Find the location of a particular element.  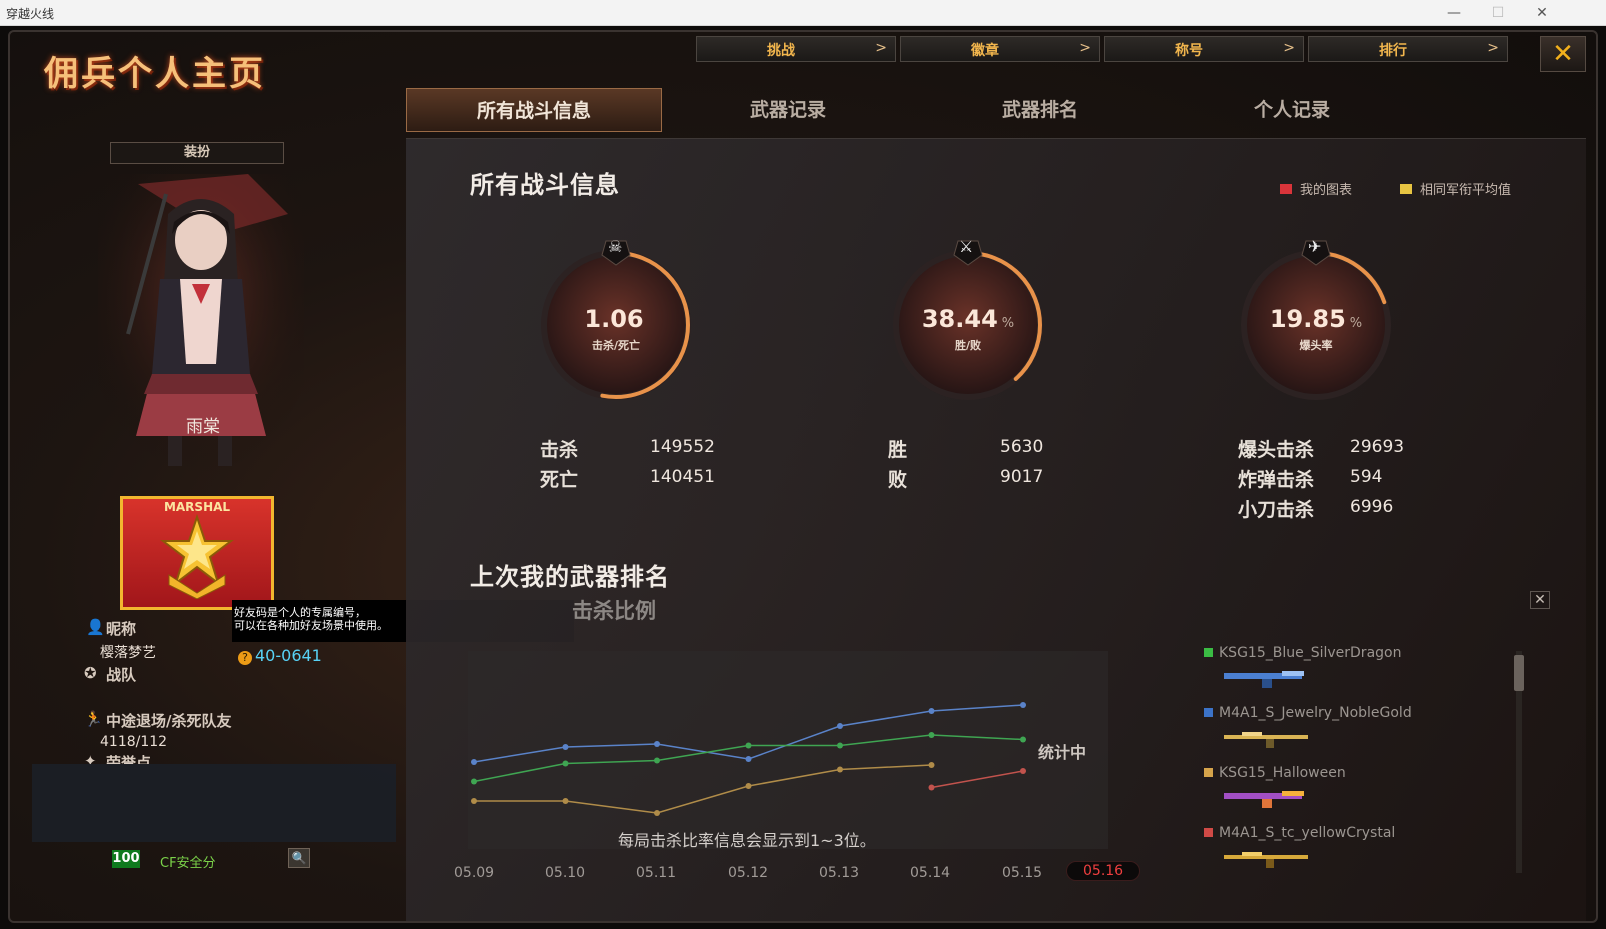

weapon-name: M4A1_S_Jewelry_NobleGold is located at coordinates (1315, 713).